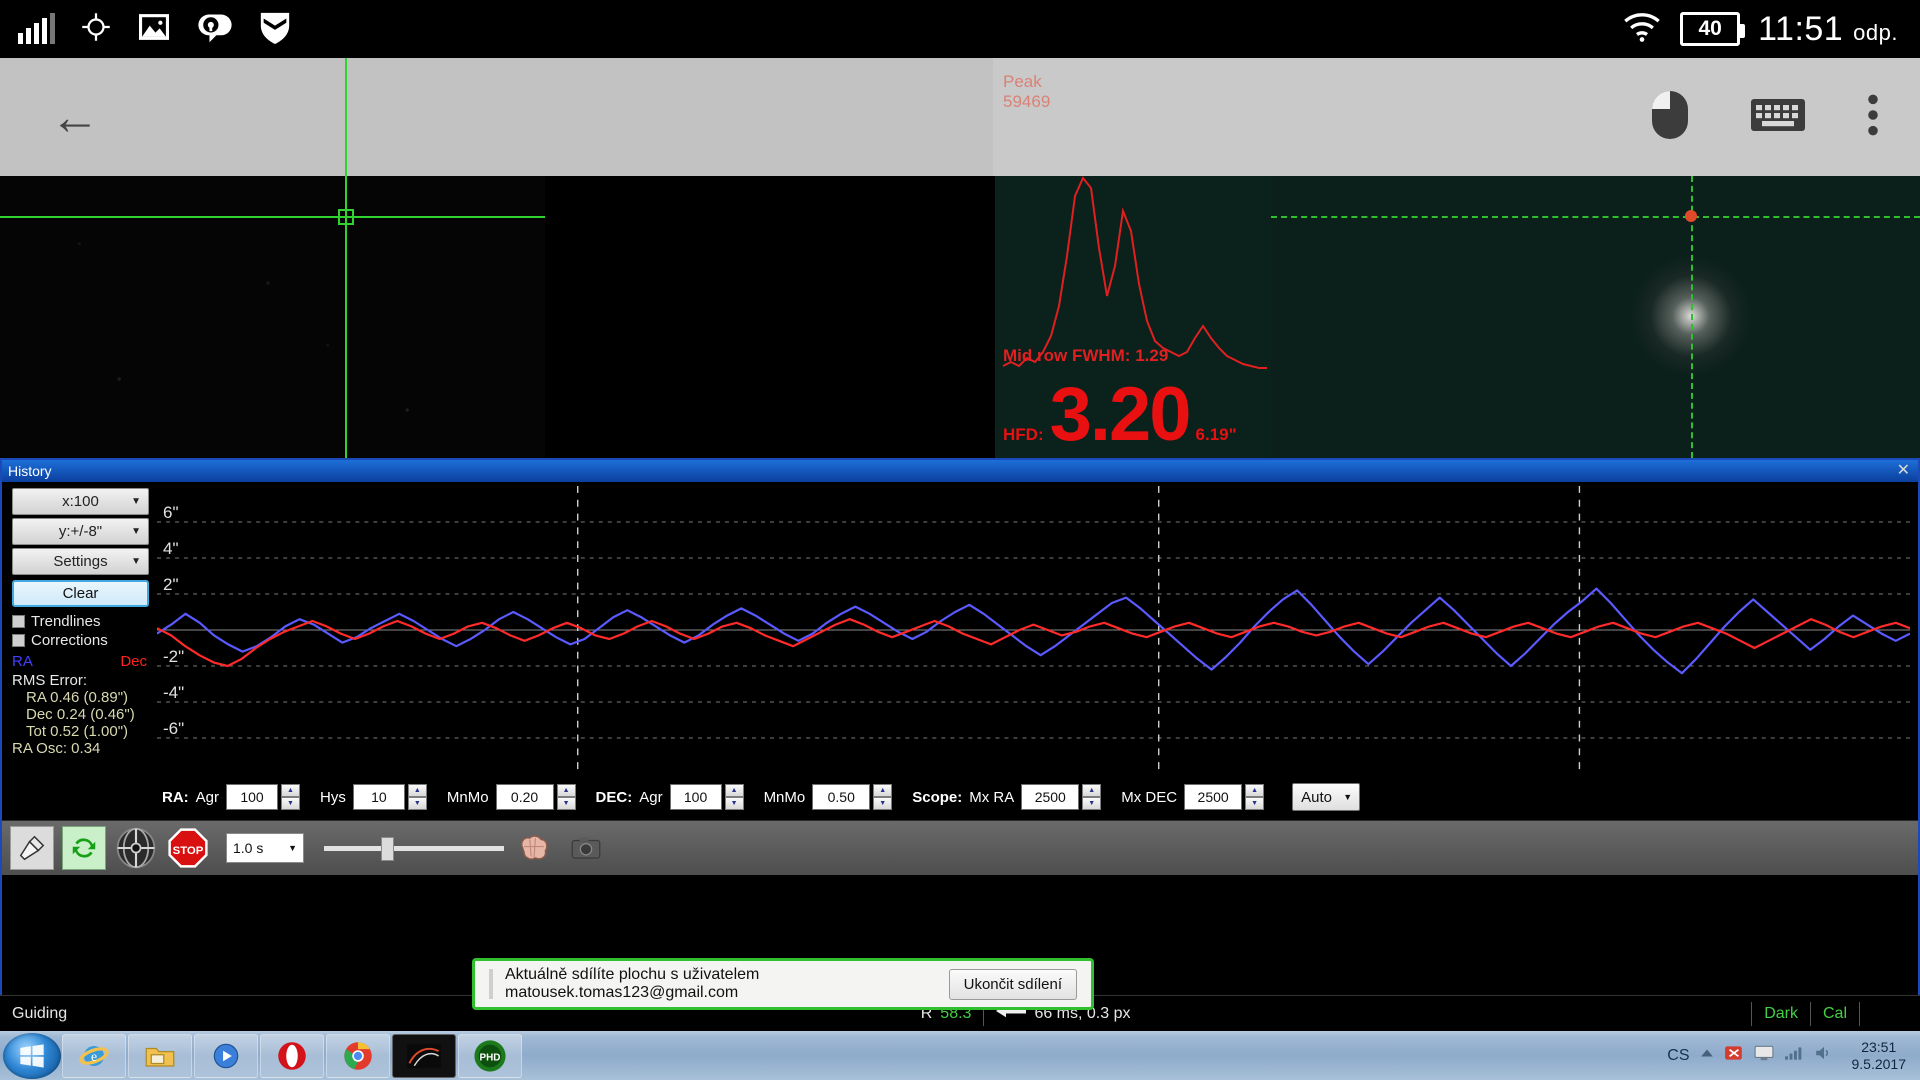  I want to click on media-player-icon, so click(226, 1055).